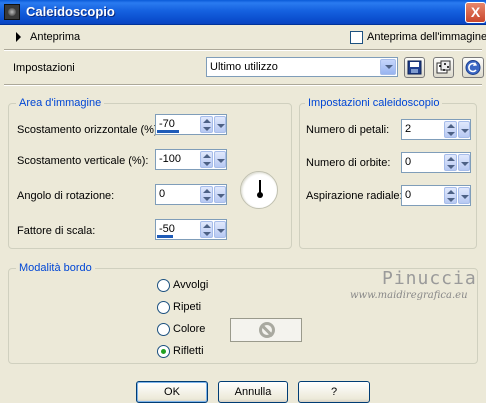 This screenshot has width=486, height=403. What do you see at coordinates (168, 131) in the screenshot?
I see `h-offset-bar` at bounding box center [168, 131].